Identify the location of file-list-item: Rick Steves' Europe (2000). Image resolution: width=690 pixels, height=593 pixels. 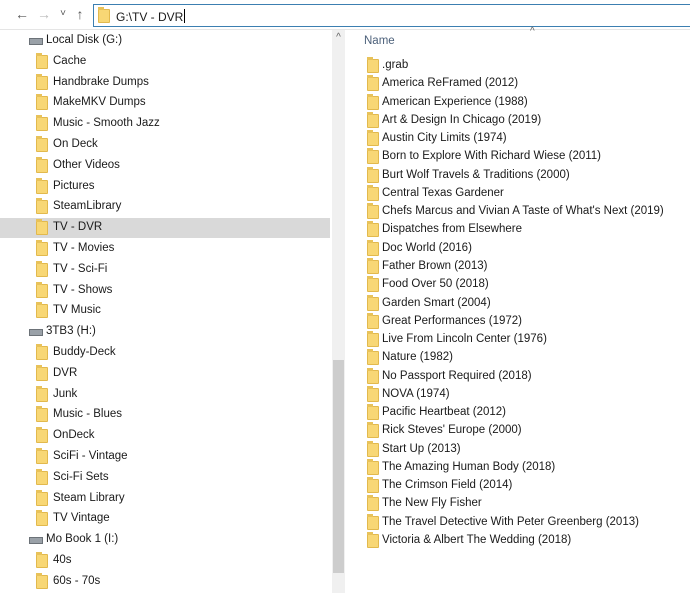
(524, 431).